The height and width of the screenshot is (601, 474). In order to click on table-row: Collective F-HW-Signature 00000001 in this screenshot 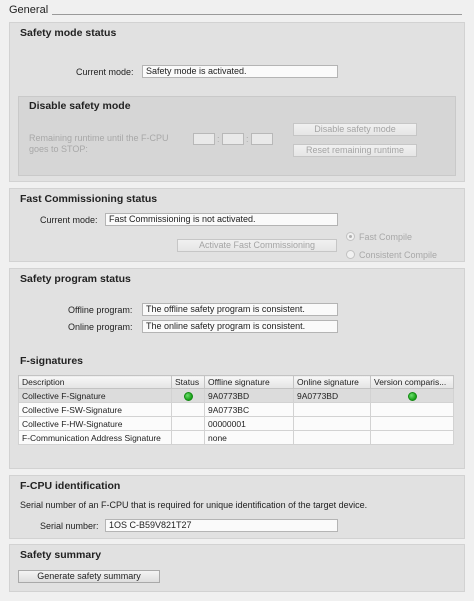, I will do `click(236, 423)`.